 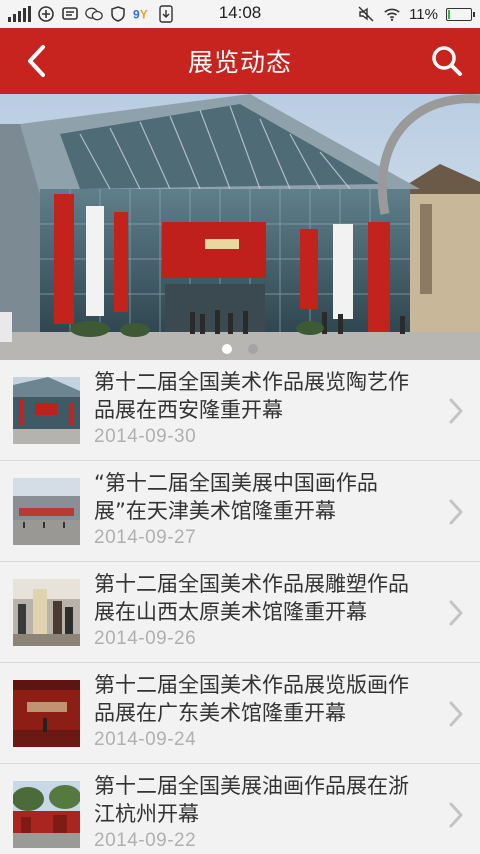 What do you see at coordinates (366, 14) in the screenshot?
I see `mute-icon` at bounding box center [366, 14].